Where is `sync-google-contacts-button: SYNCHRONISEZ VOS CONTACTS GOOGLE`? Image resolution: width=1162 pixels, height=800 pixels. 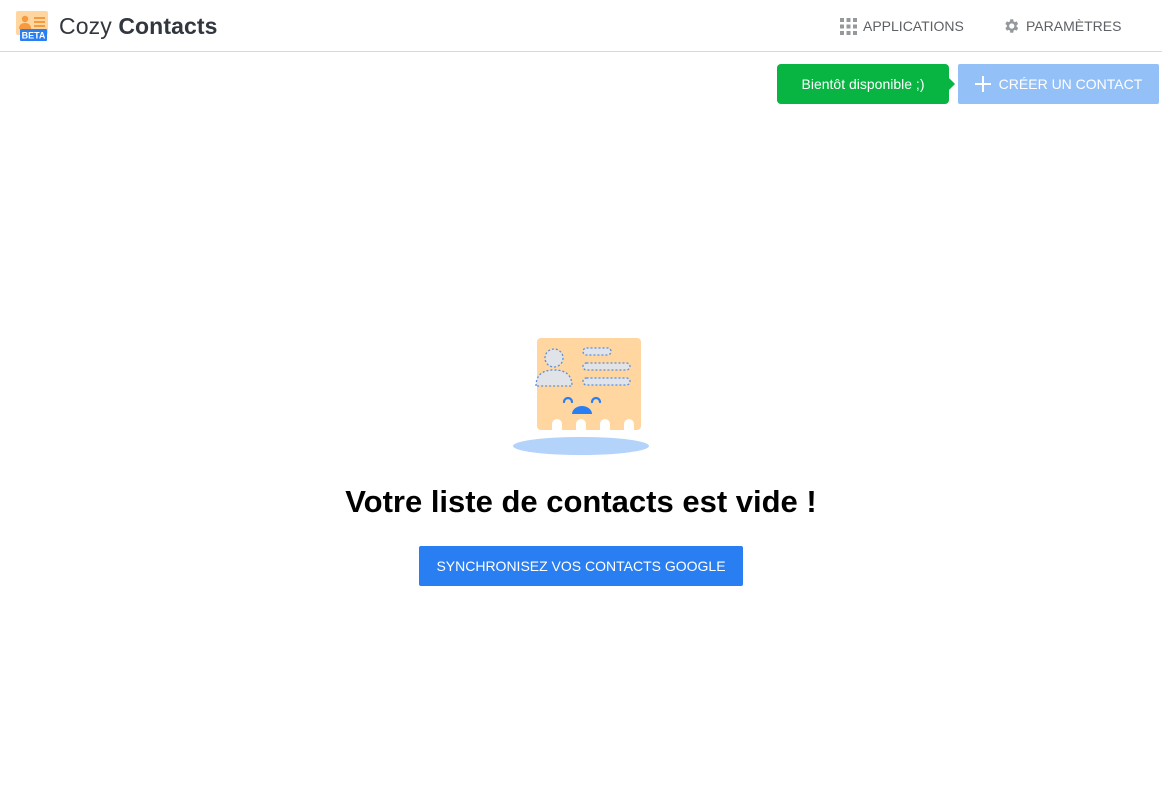 sync-google-contacts-button: SYNCHRONISEZ VOS CONTACTS GOOGLE is located at coordinates (581, 566).